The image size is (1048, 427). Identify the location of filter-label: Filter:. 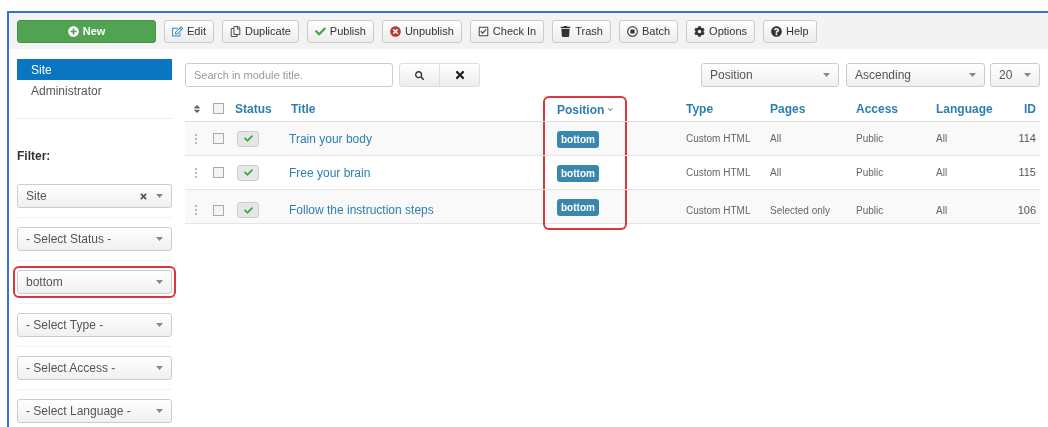
(34, 156).